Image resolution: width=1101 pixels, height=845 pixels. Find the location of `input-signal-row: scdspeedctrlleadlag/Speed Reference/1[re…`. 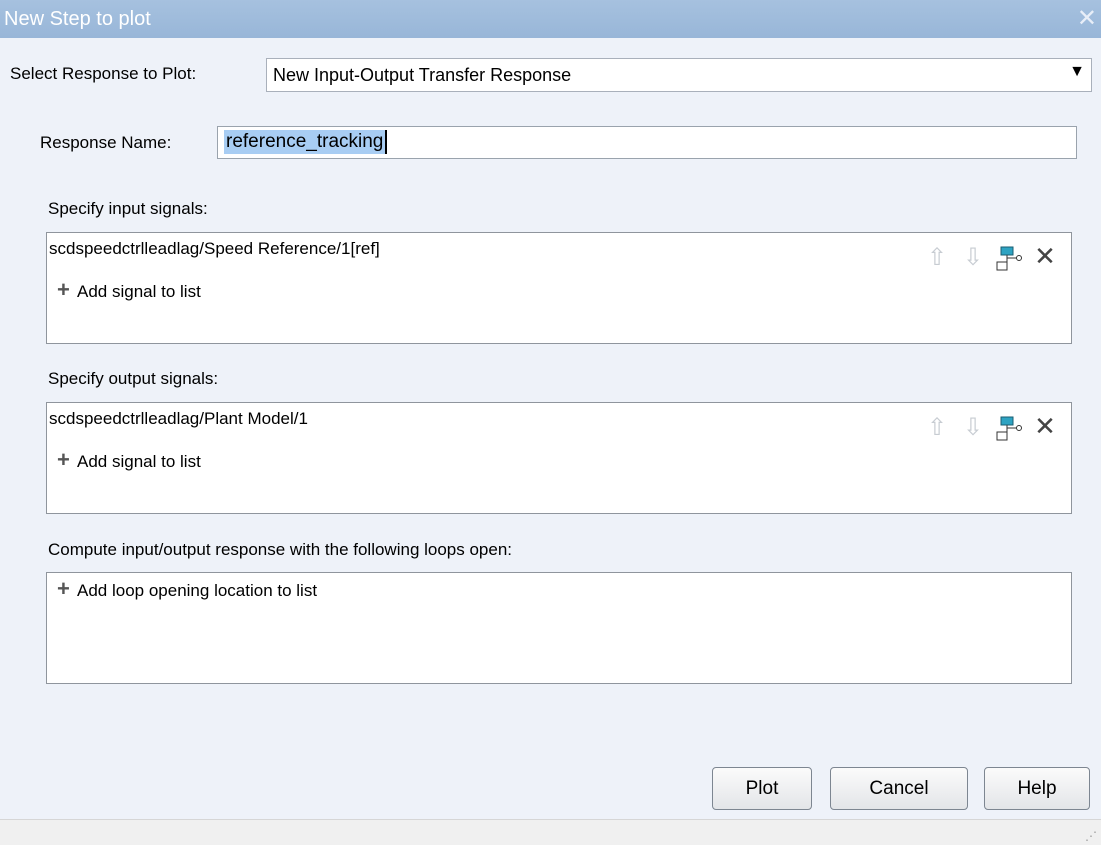

input-signal-row: scdspeedctrlleadlag/Speed Reference/1[re… is located at coordinates (214, 249).